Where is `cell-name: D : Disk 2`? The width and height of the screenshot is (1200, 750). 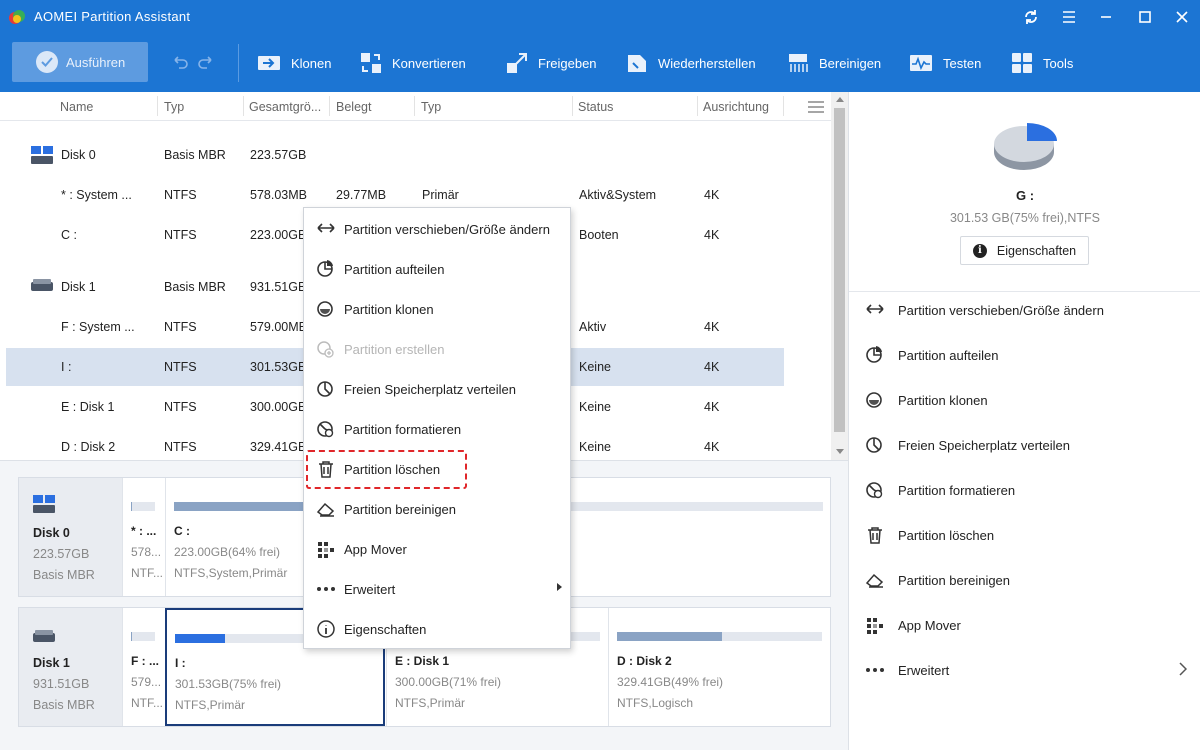
cell-name: D : Disk 2 is located at coordinates (88, 447).